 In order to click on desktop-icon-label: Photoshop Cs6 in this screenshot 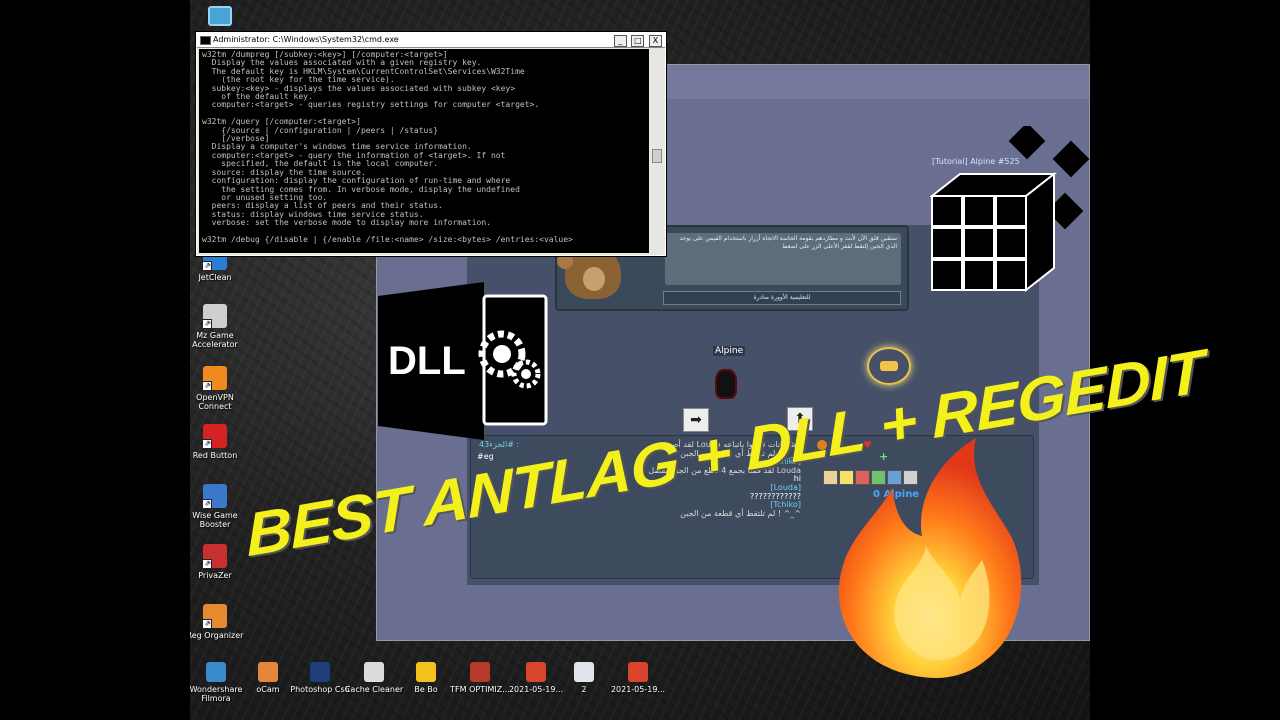, I will do `click(320, 689)`.